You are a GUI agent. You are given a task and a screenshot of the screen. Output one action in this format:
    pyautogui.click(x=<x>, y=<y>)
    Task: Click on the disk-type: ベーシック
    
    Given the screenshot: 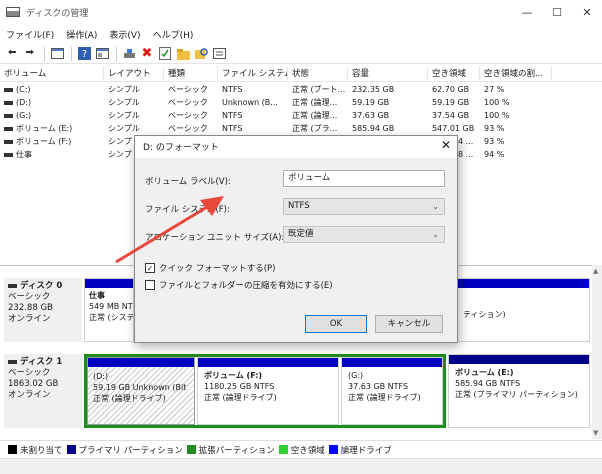 What is the action you would take?
    pyautogui.click(x=29, y=373)
    